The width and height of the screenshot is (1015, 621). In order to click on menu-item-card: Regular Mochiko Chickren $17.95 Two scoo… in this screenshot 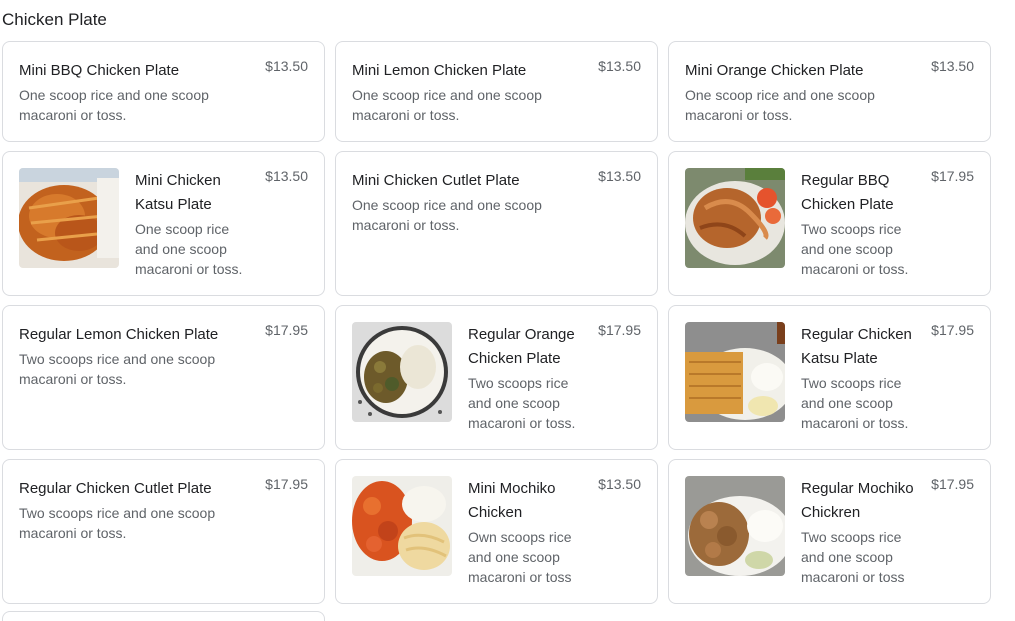, I will do `click(829, 531)`.